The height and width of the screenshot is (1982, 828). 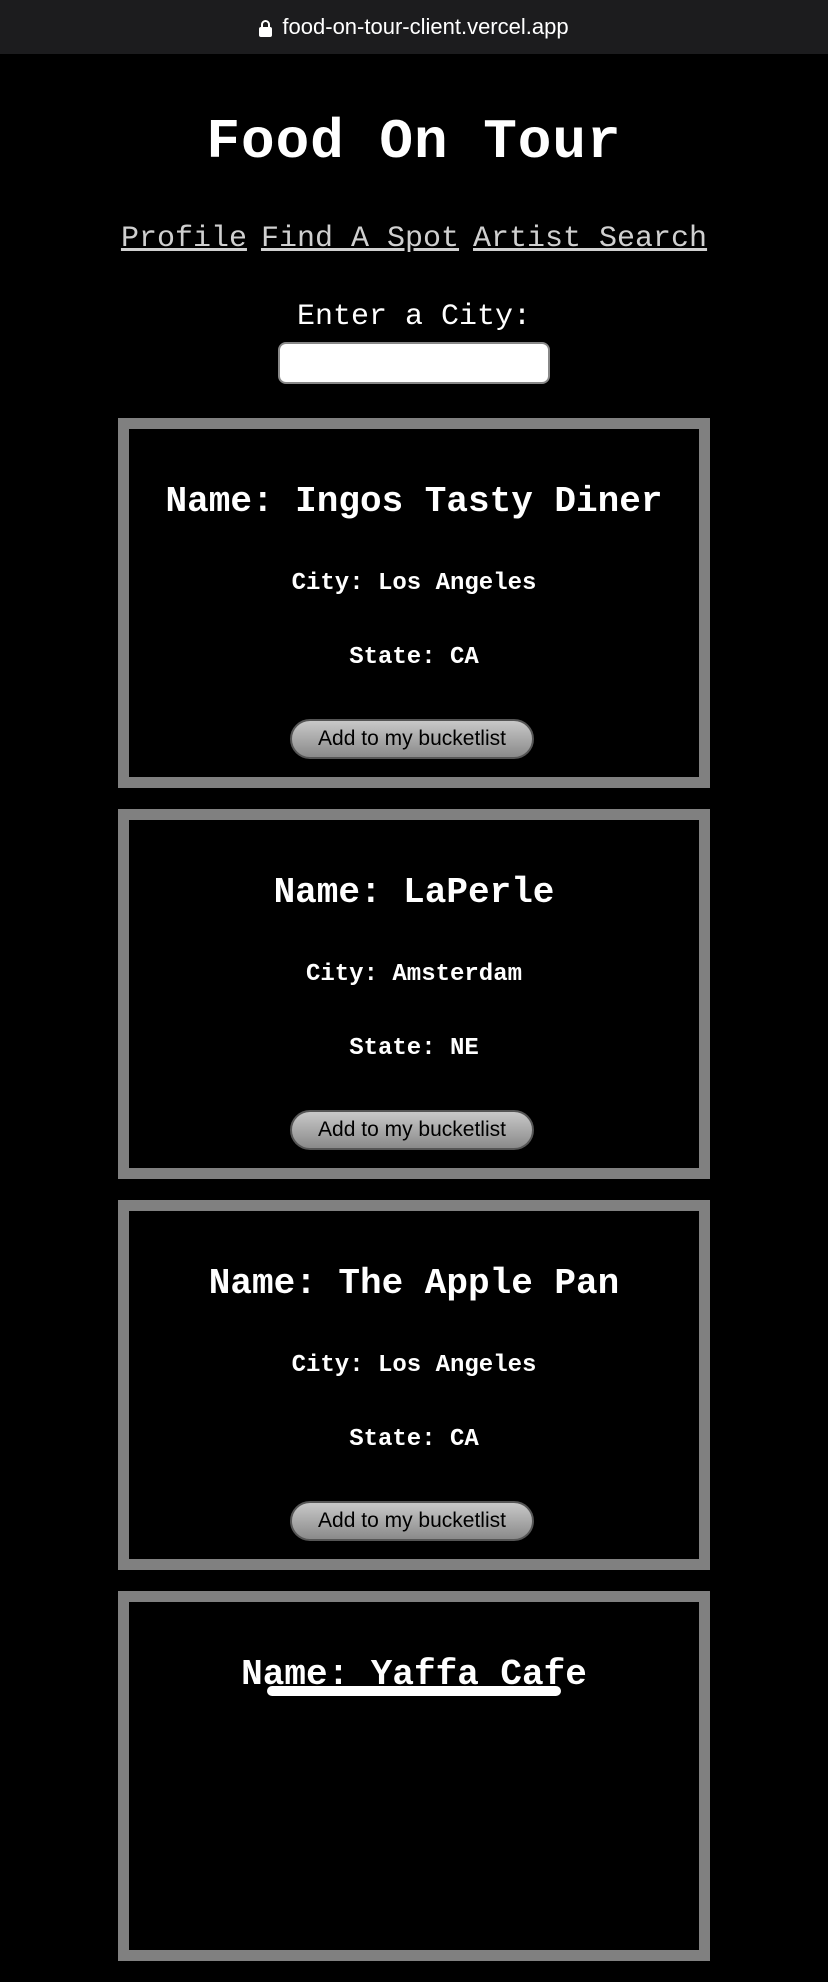 I want to click on home-indicator, so click(x=414, y=1691).